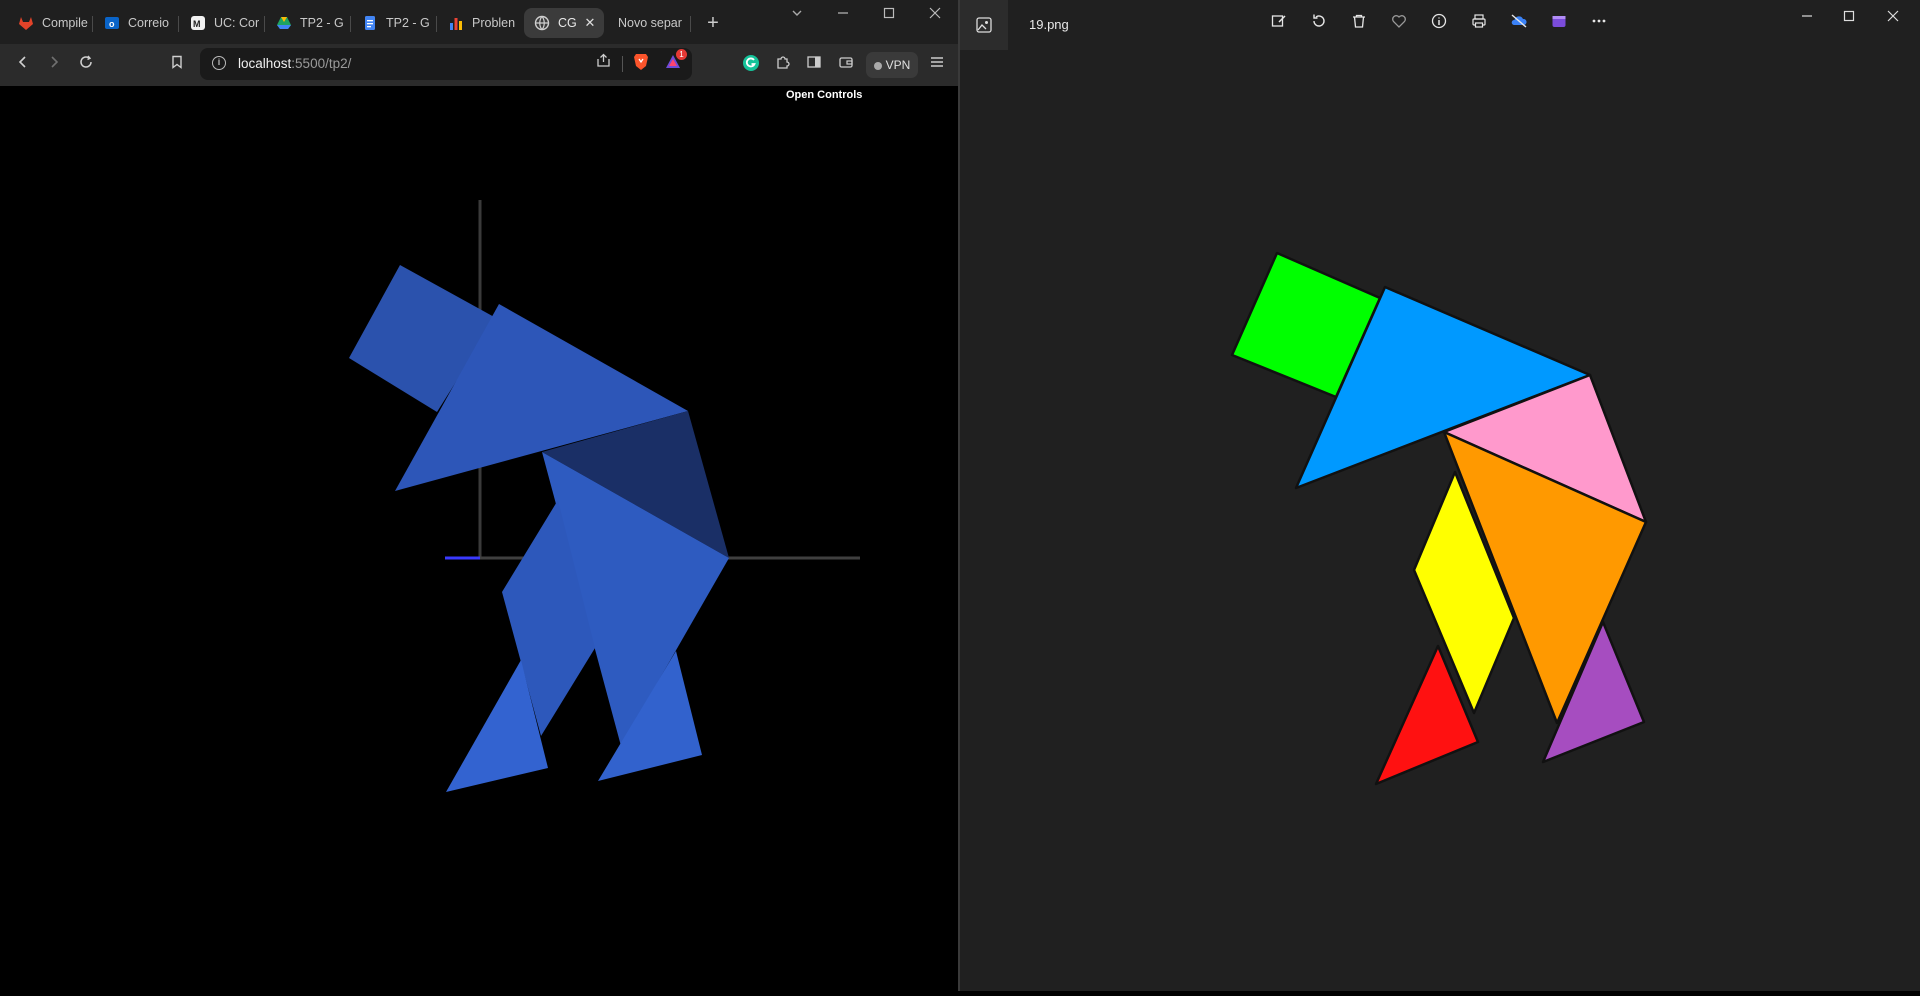  I want to click on bookmark-icon, so click(177, 65).